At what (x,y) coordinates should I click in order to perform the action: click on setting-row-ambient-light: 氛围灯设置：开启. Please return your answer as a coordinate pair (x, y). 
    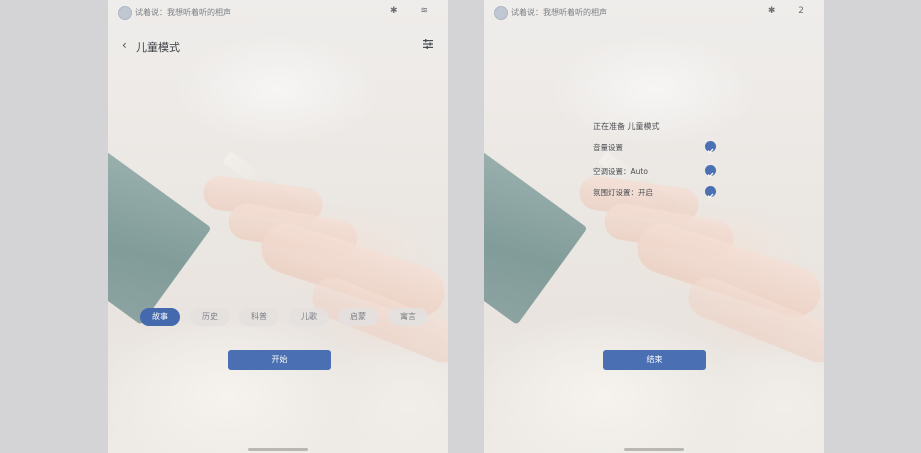
    Looking at the image, I should click on (658, 192).